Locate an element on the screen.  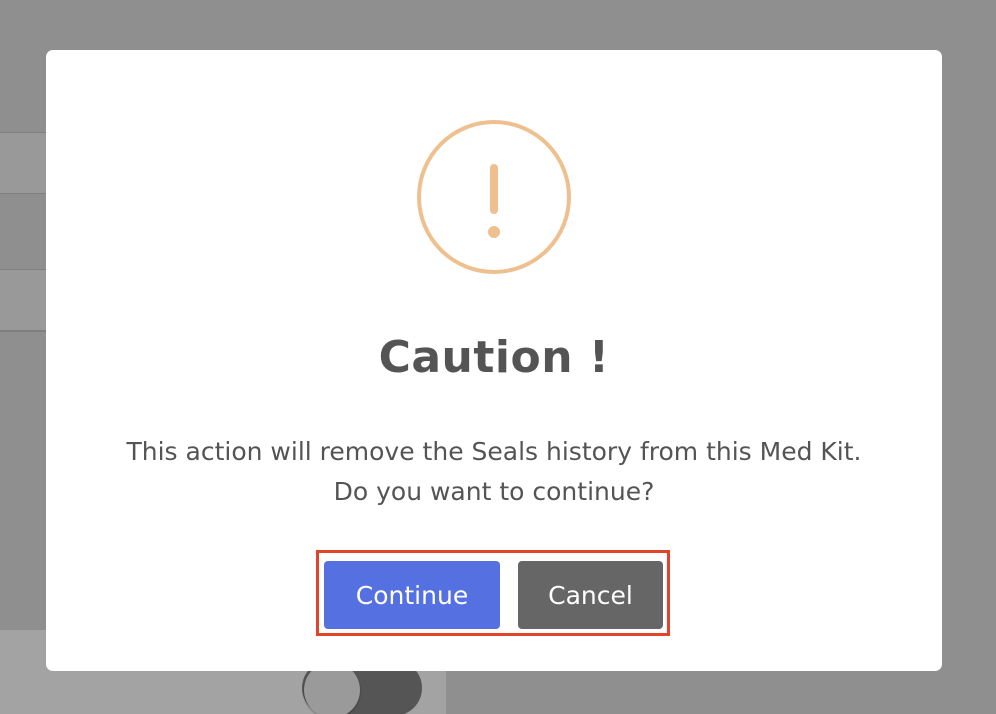
warning-icon-dot is located at coordinates (494, 232).